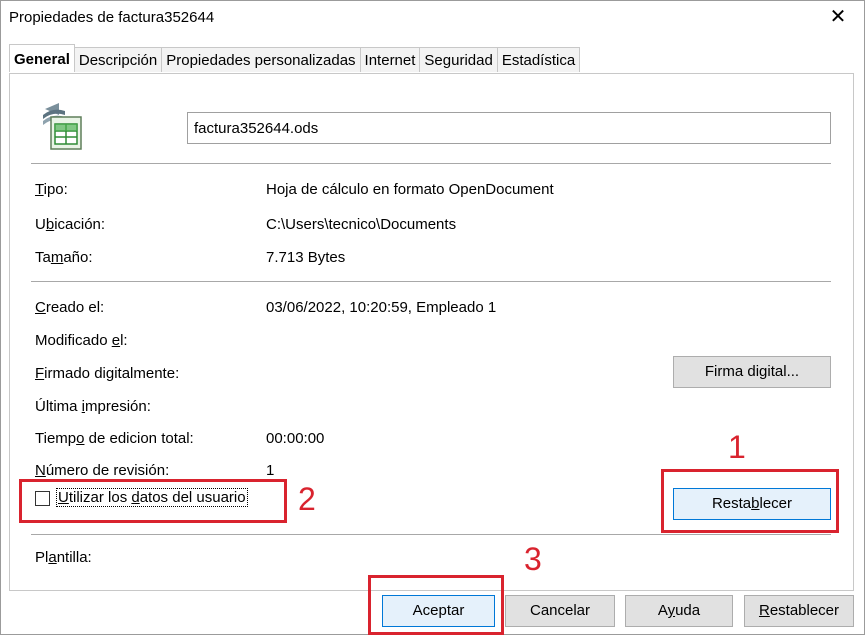 This screenshot has height=635, width=865. I want to click on size-value: 7.713 Bytes, so click(306, 257).